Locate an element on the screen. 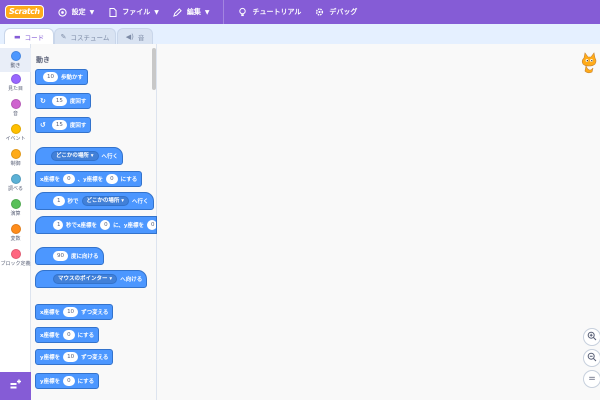 The width and height of the screenshot is (600, 400). lightbulb-icon is located at coordinates (242, 12).